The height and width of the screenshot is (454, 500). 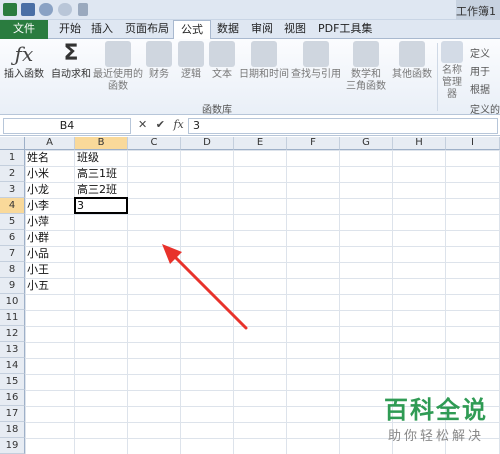 I want to click on fx-icon: ƒx, so click(x=24, y=54).